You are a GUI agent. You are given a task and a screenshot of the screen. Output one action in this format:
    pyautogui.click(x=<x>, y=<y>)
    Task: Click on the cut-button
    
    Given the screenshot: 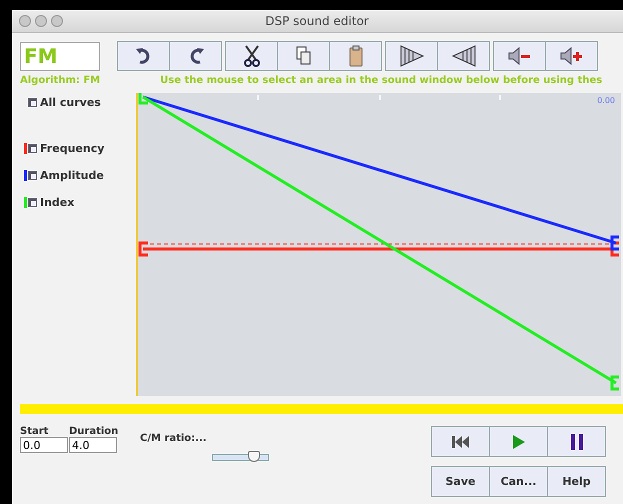 What is the action you would take?
    pyautogui.click(x=251, y=56)
    